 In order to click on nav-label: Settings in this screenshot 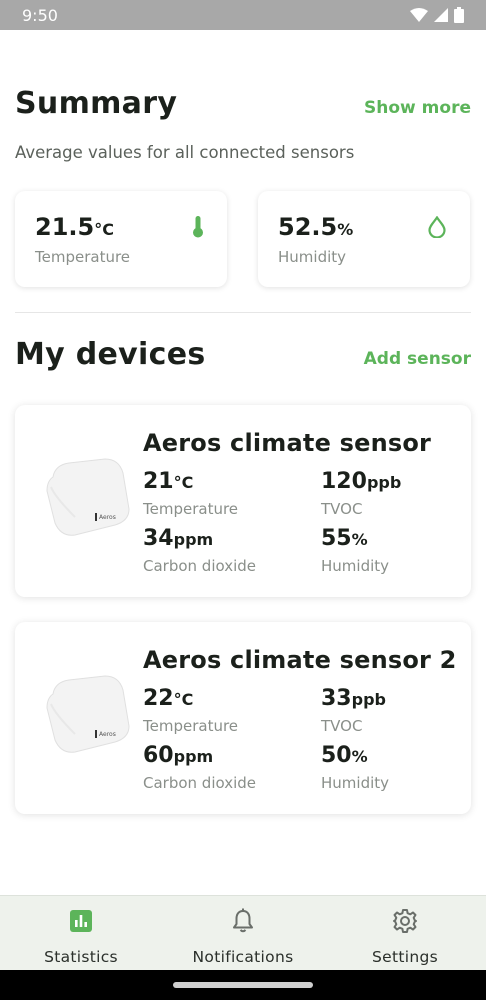, I will do `click(405, 957)`.